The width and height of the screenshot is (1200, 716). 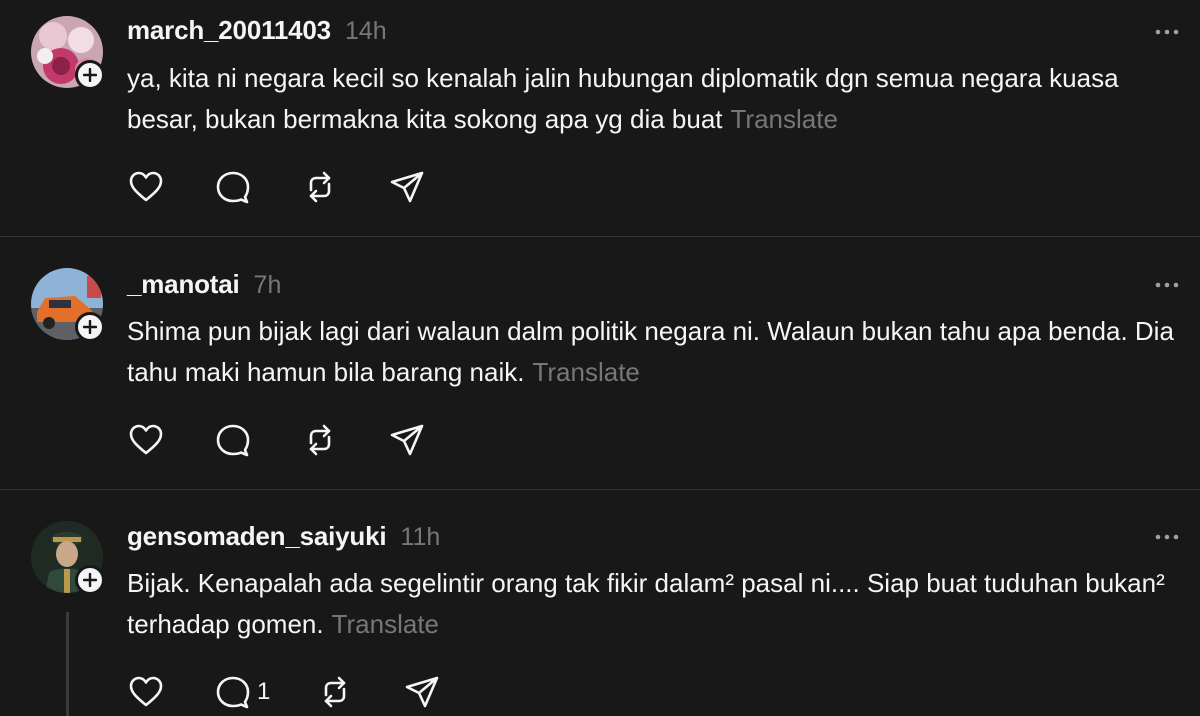 What do you see at coordinates (268, 285) in the screenshot?
I see `timestamp: 7h` at bounding box center [268, 285].